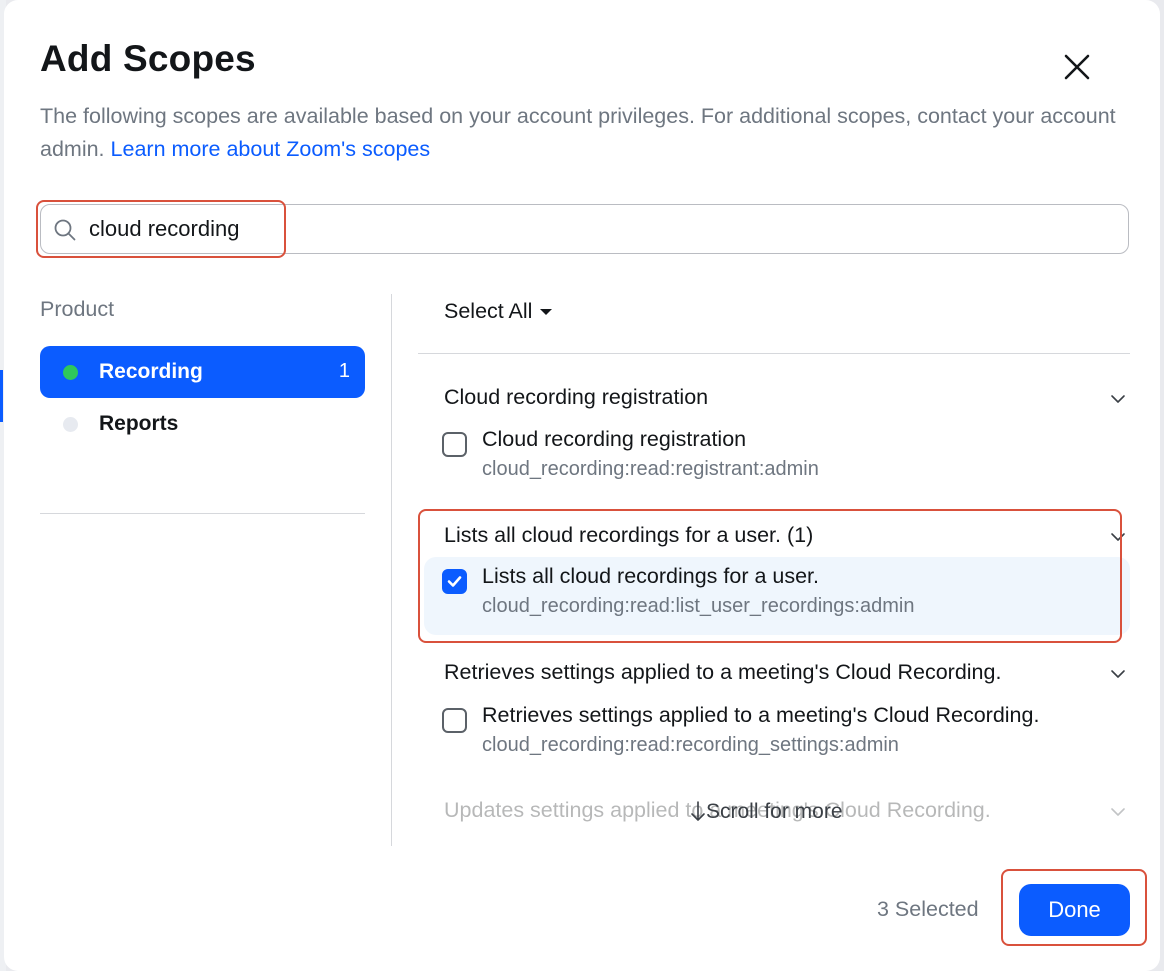 The height and width of the screenshot is (971, 1164). Describe the element at coordinates (139, 423) in the screenshot. I see `sidebar-item-label: Reports` at that location.